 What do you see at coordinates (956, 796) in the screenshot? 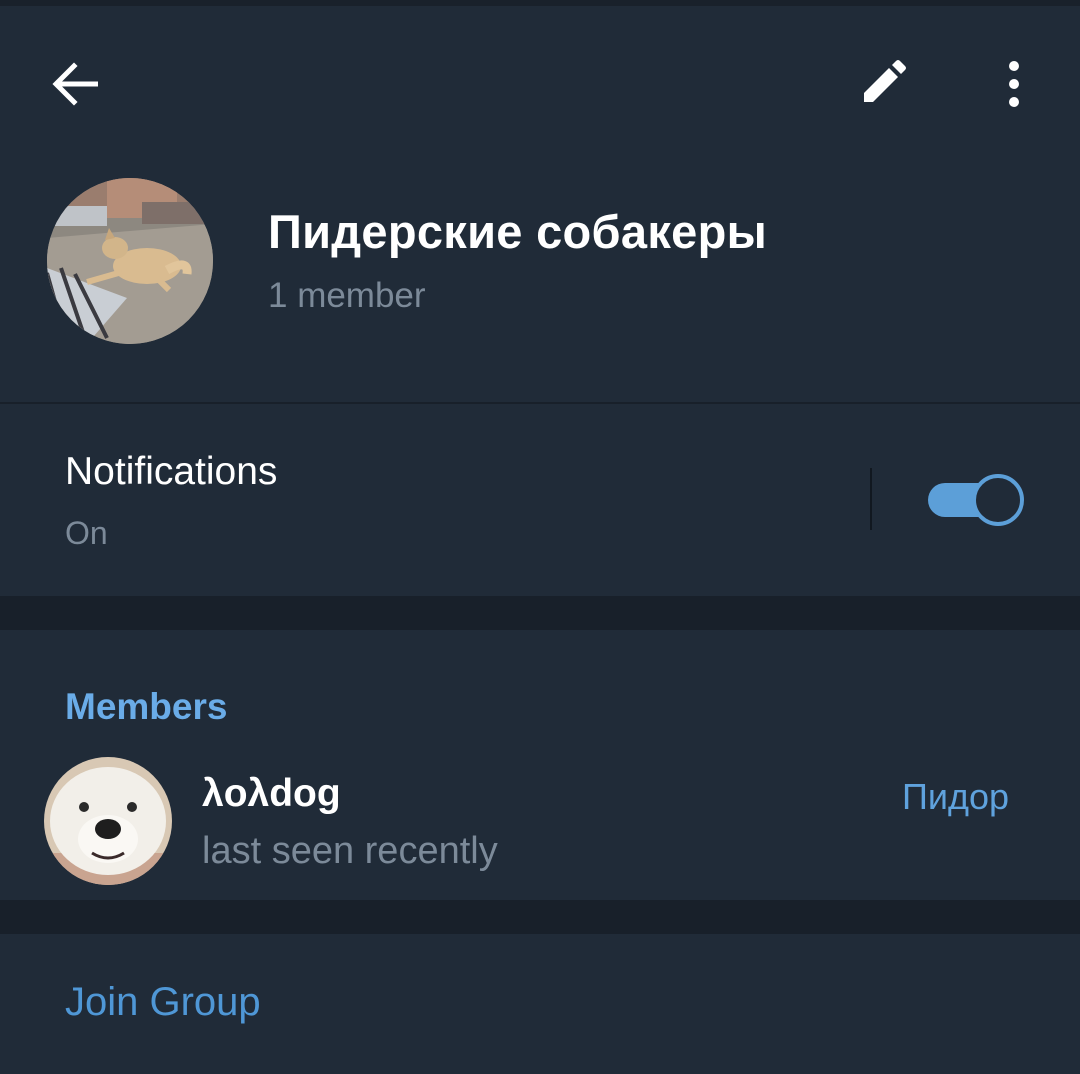
I see `member-role-badge: Пидор` at bounding box center [956, 796].